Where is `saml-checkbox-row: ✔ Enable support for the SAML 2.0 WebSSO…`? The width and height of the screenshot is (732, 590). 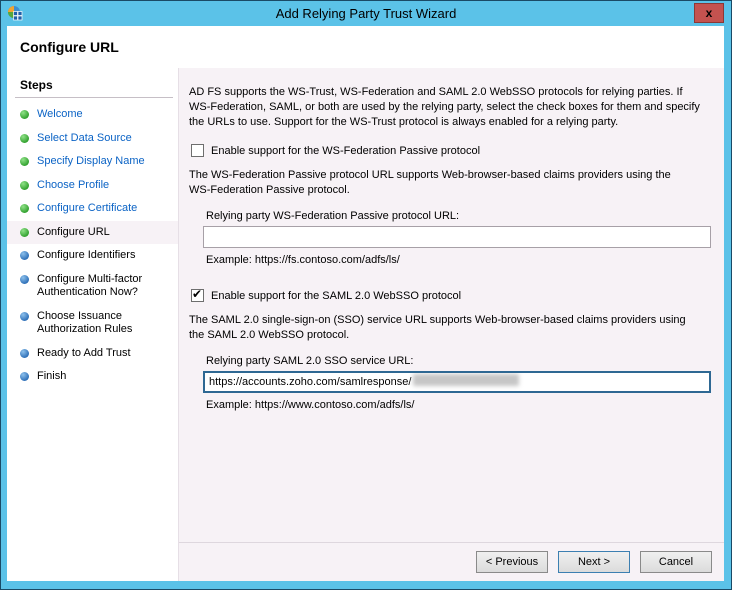
saml-checkbox-row: ✔ Enable support for the SAML 2.0 WebSSO… is located at coordinates (457, 294).